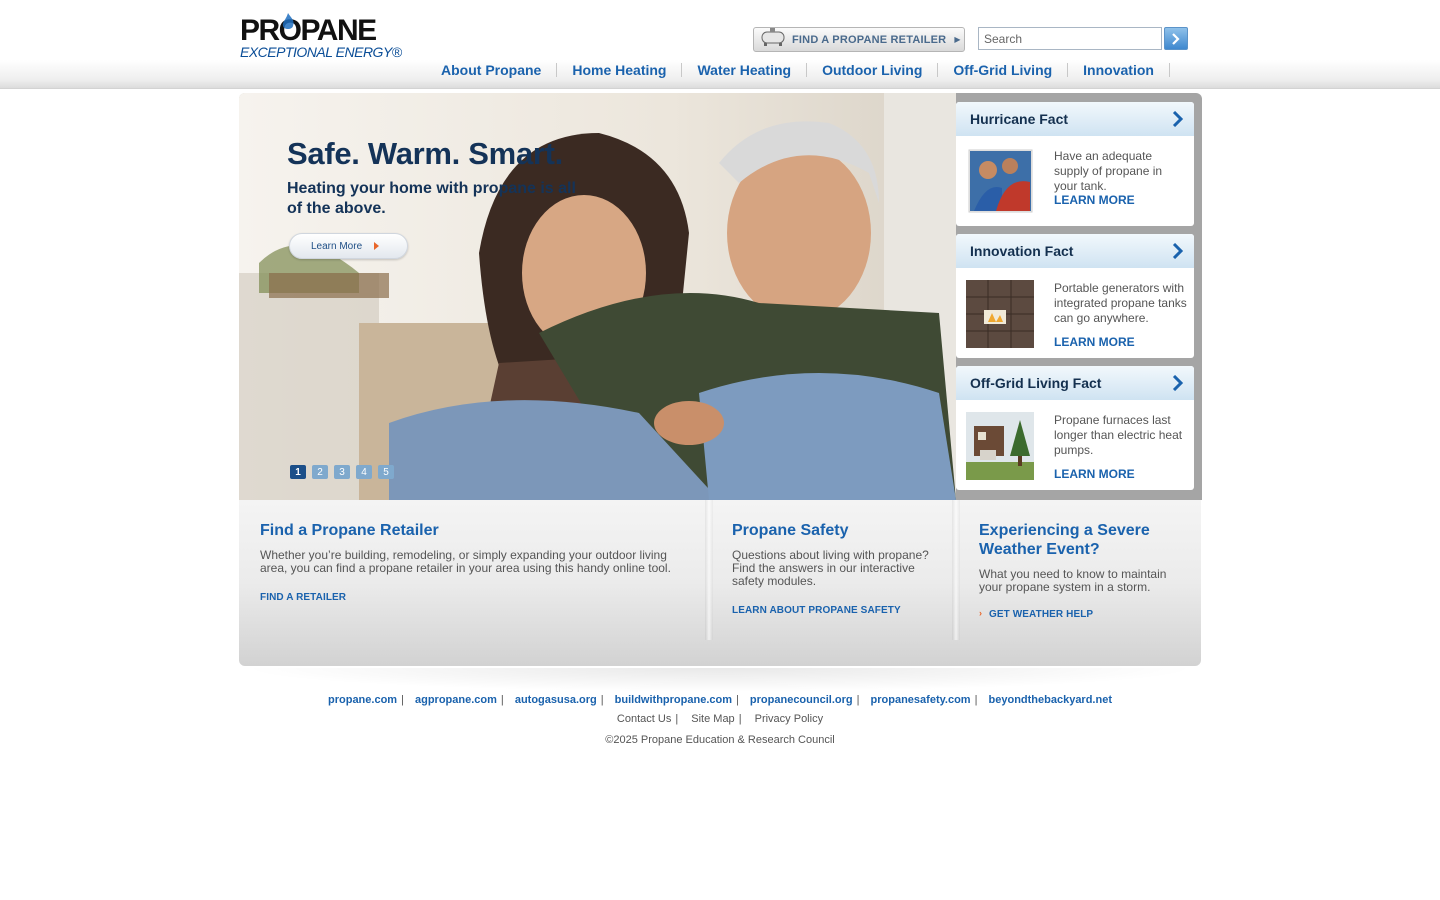 The image size is (1440, 900). I want to click on nav-innovation: Innovation, so click(1119, 70).